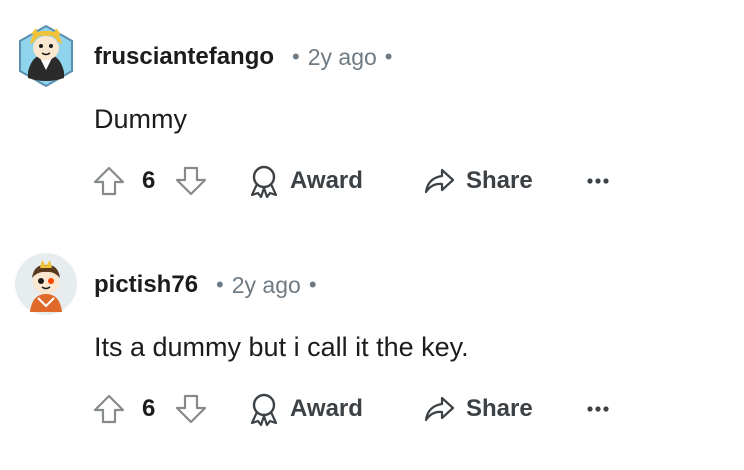 Image resolution: width=744 pixels, height=470 pixels. What do you see at coordinates (146, 285) in the screenshot?
I see `username: pictish76` at bounding box center [146, 285].